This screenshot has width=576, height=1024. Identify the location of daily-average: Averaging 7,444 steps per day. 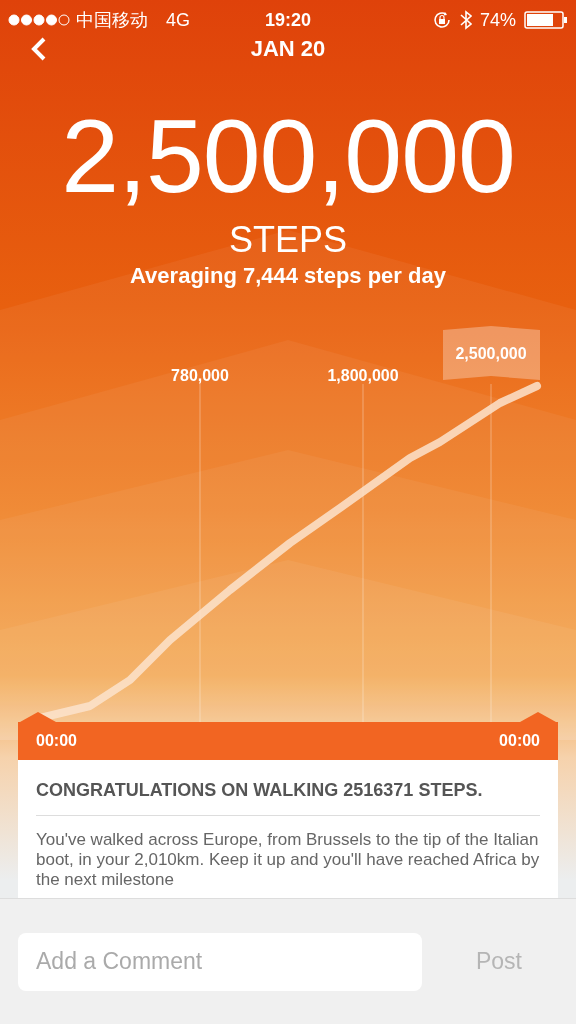
(288, 276).